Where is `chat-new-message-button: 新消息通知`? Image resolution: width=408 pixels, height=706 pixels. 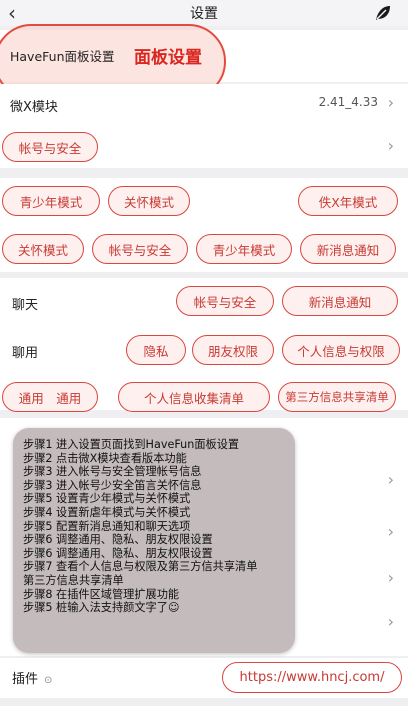
chat-new-message-button: 新消息通知 is located at coordinates (340, 301).